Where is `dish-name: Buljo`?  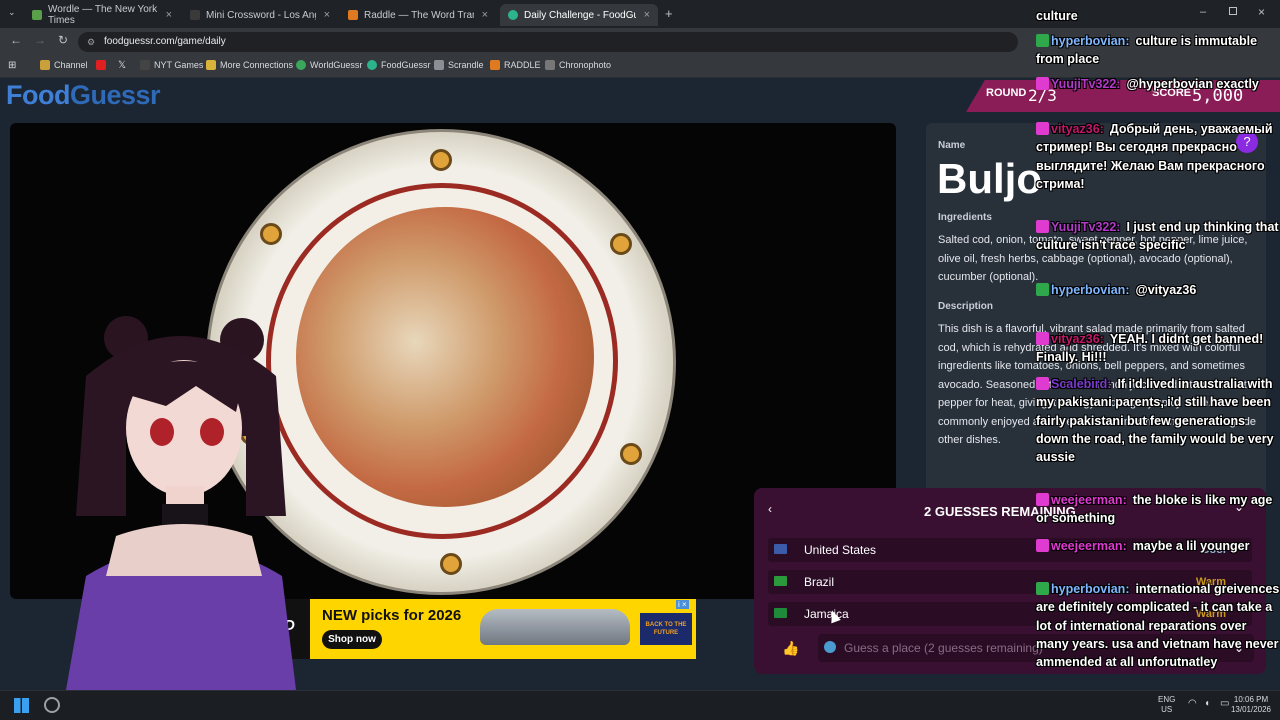 dish-name: Buljo is located at coordinates (989, 178).